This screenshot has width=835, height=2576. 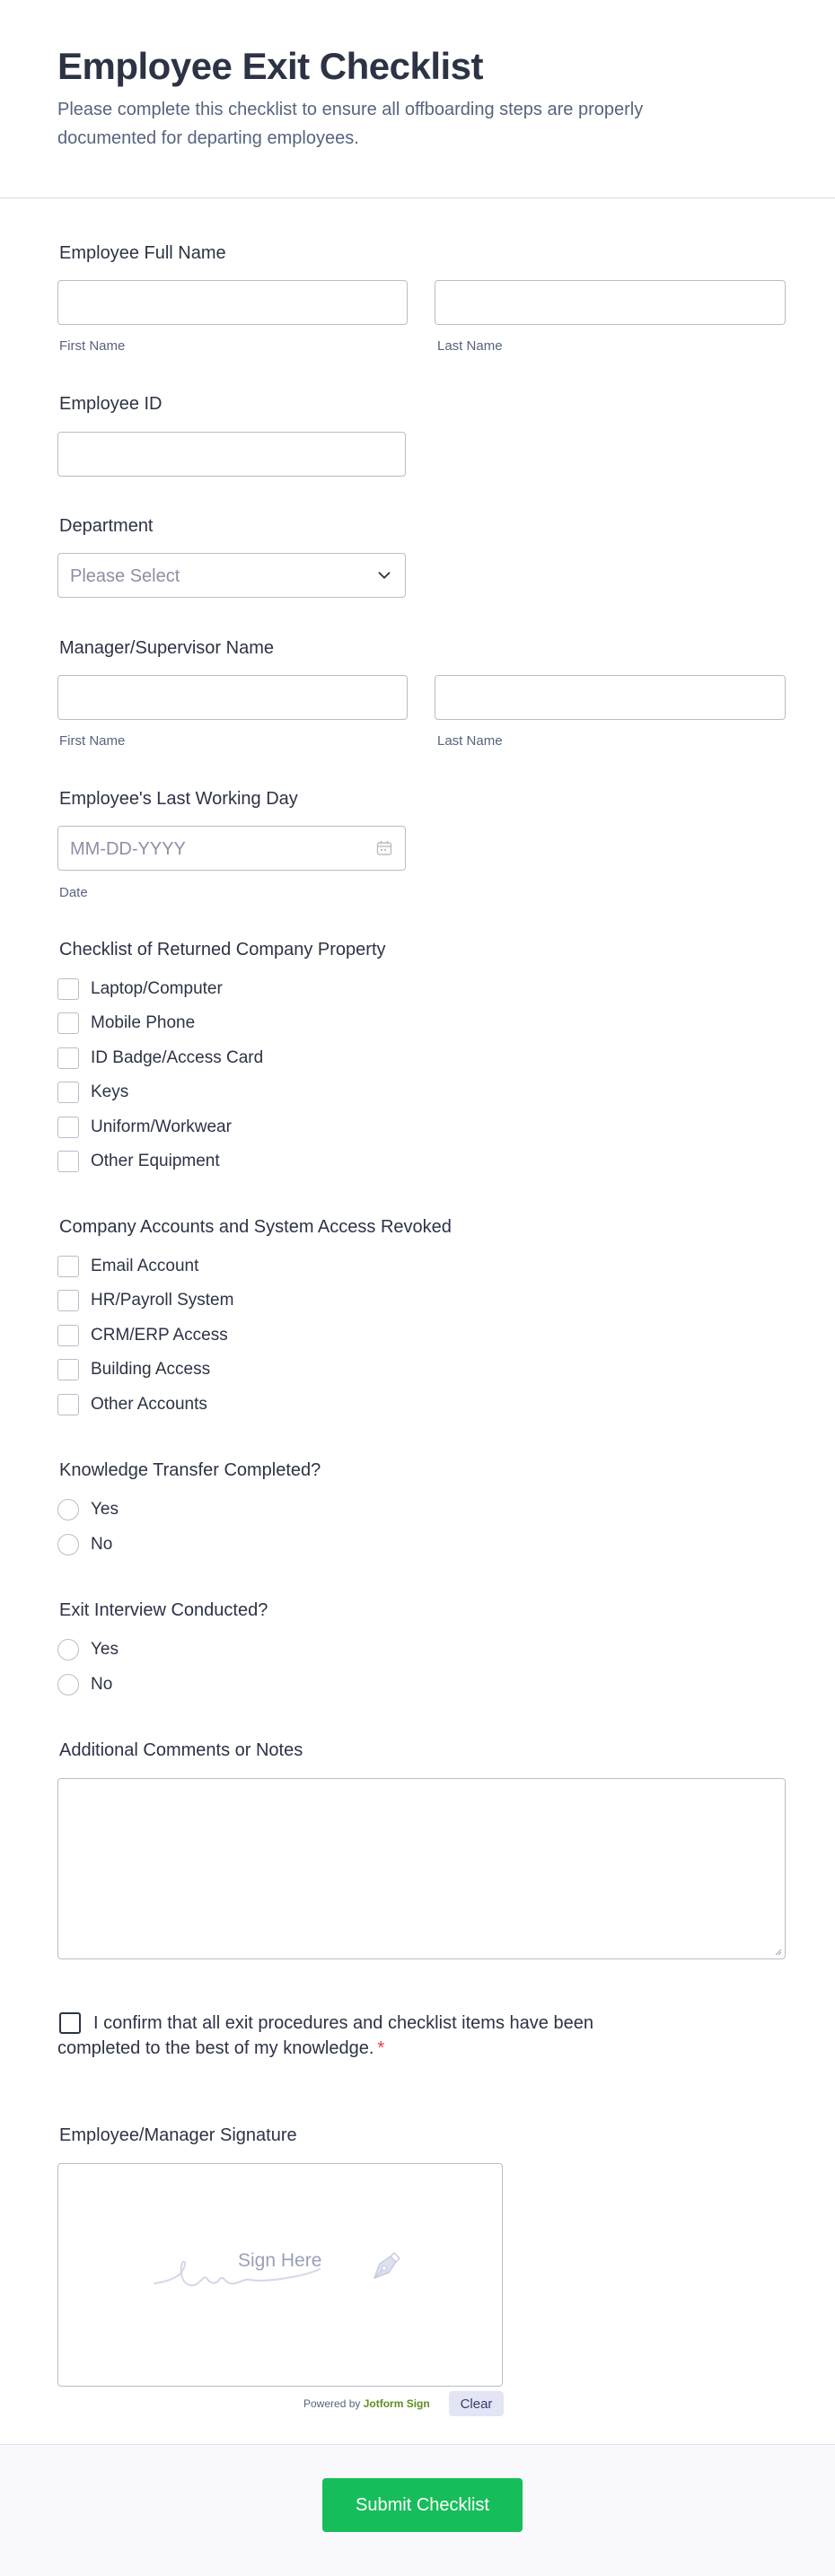 I want to click on form-title: Employee Exit Checklist, so click(x=270, y=66).